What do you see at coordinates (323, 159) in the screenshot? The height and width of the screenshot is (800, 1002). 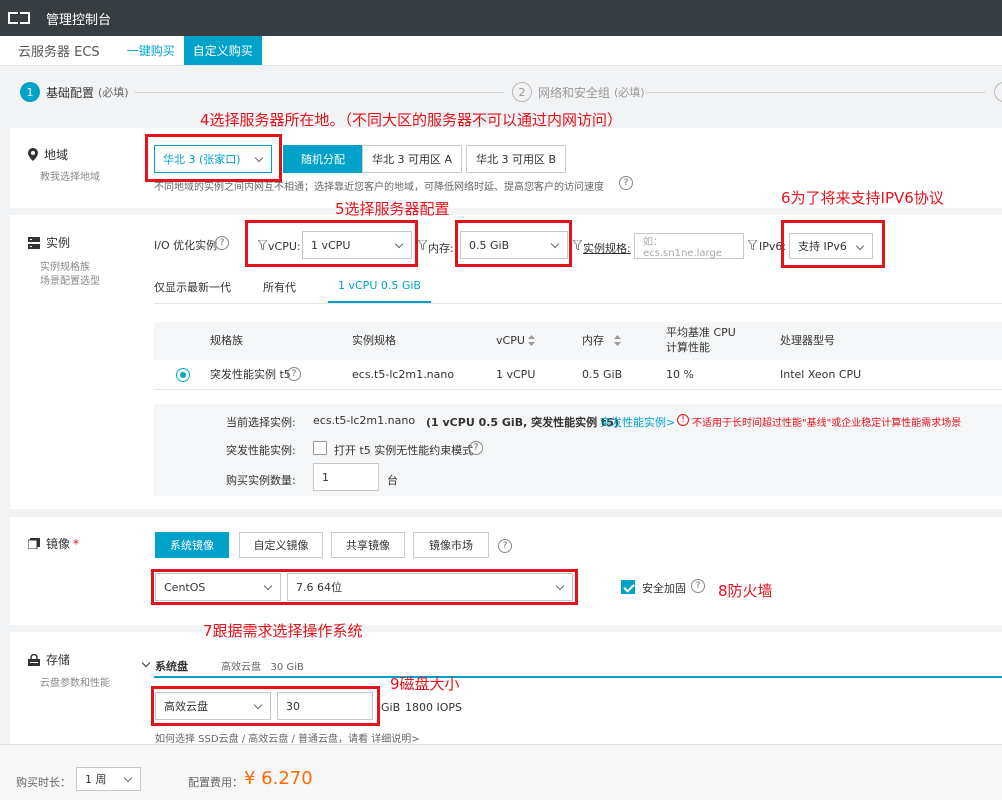 I see `region-random-button: 随机分配` at bounding box center [323, 159].